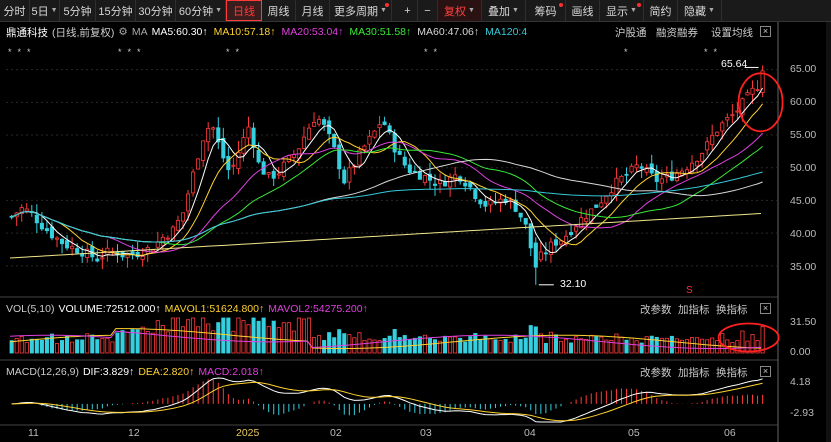  I want to click on ma-value-0: MA5:60.30↑, so click(179, 32).